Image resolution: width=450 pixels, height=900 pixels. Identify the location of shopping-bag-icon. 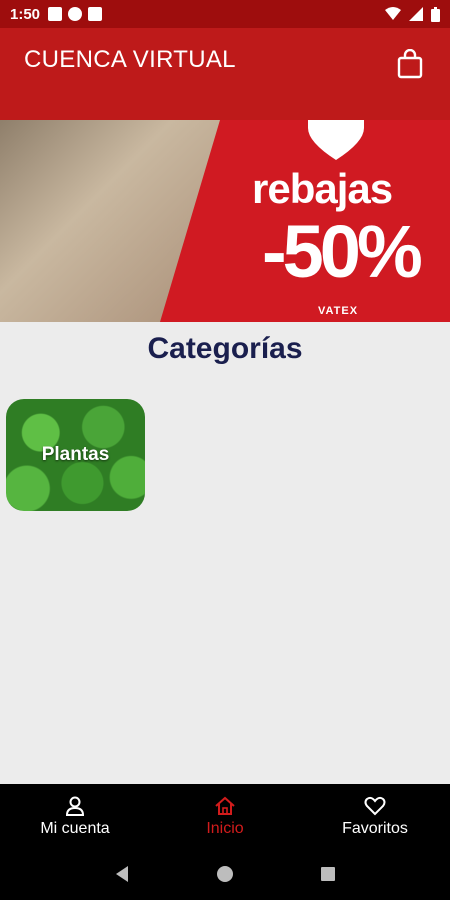
(410, 64).